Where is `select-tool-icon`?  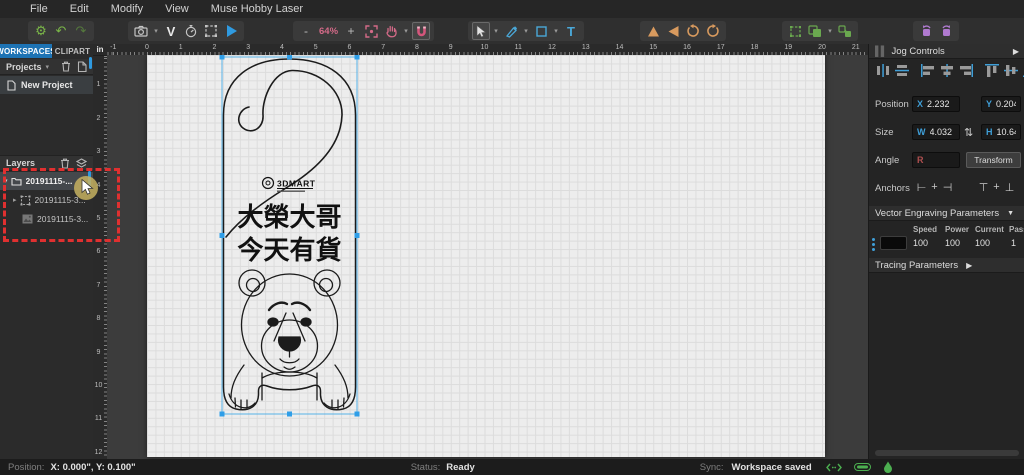 select-tool-icon is located at coordinates (481, 31).